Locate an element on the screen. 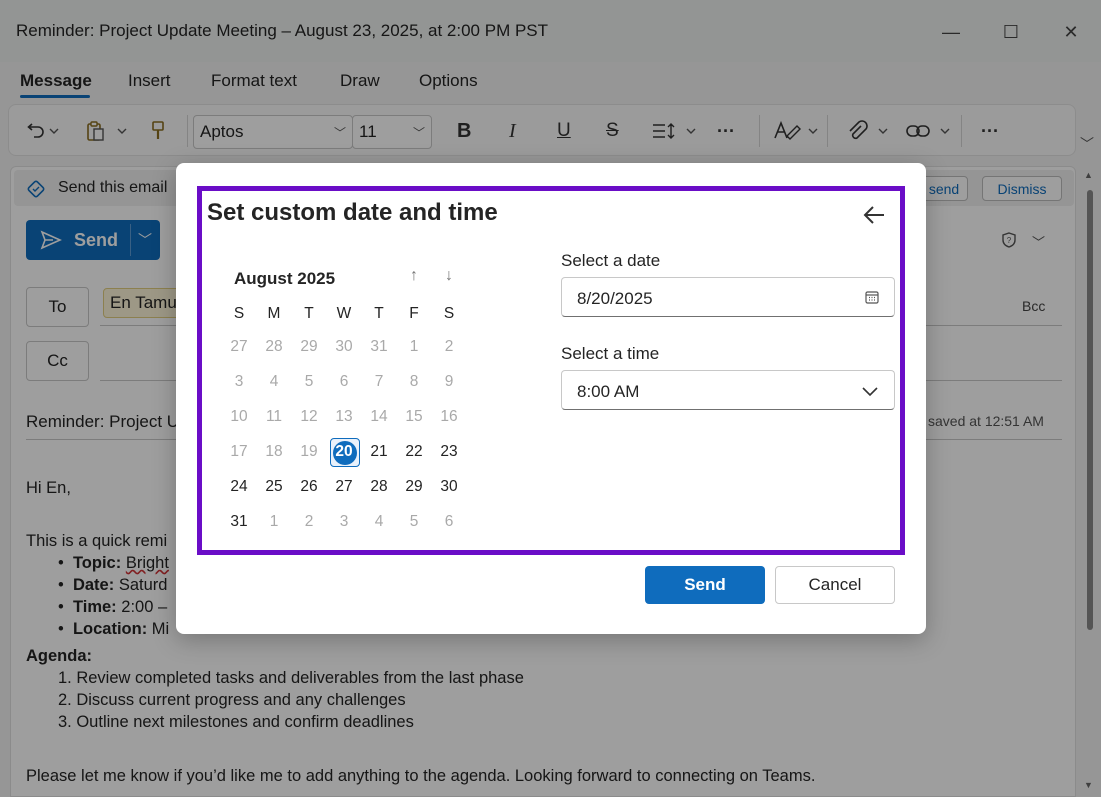  dialog-send-button: Send is located at coordinates (705, 585).